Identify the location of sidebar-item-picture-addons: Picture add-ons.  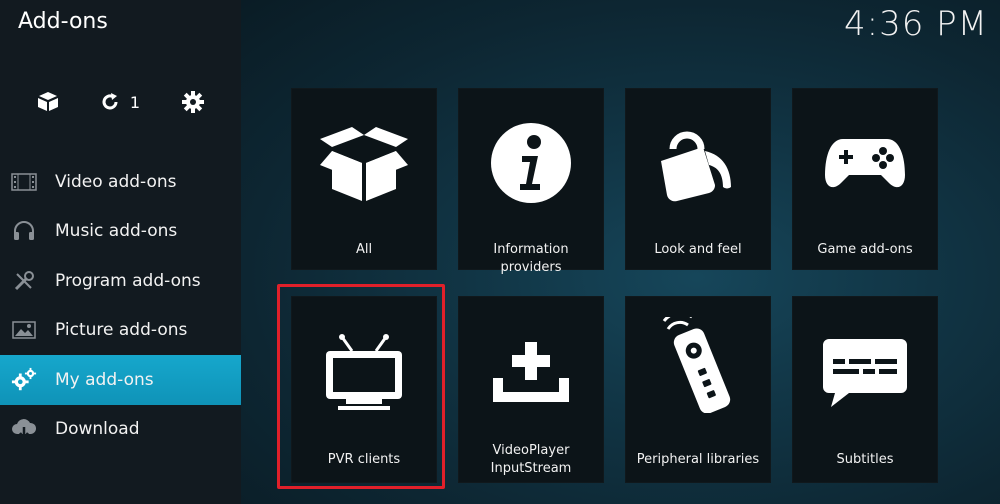
(120, 331).